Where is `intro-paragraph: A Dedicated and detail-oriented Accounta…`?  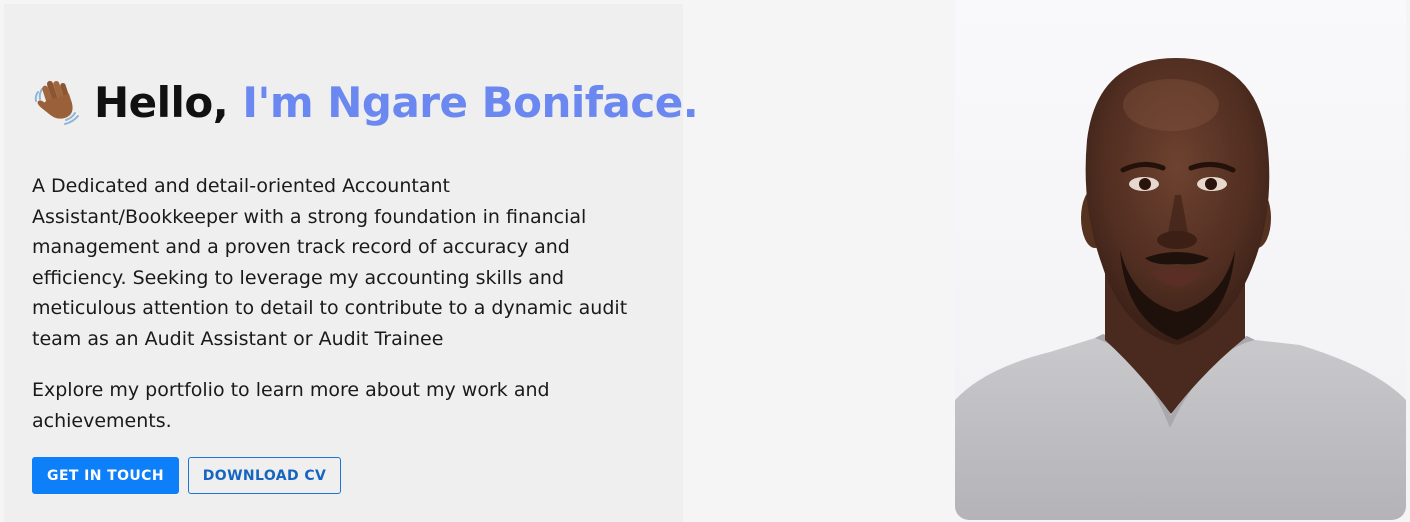
intro-paragraph: A Dedicated and detail-oriented Accounta… is located at coordinates (330, 262).